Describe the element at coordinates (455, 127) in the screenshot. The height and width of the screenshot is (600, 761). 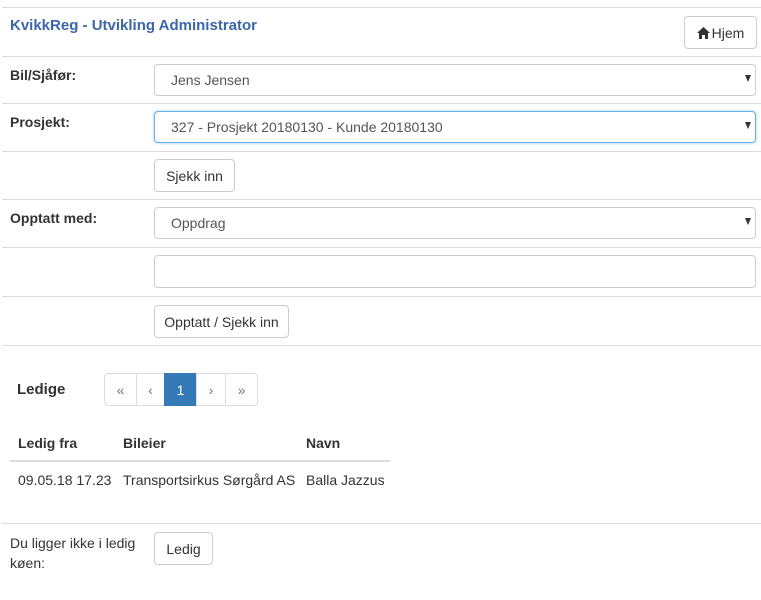
I see `project-select: 327 - Prosjekt 20180130 - Kunde 20180130` at that location.